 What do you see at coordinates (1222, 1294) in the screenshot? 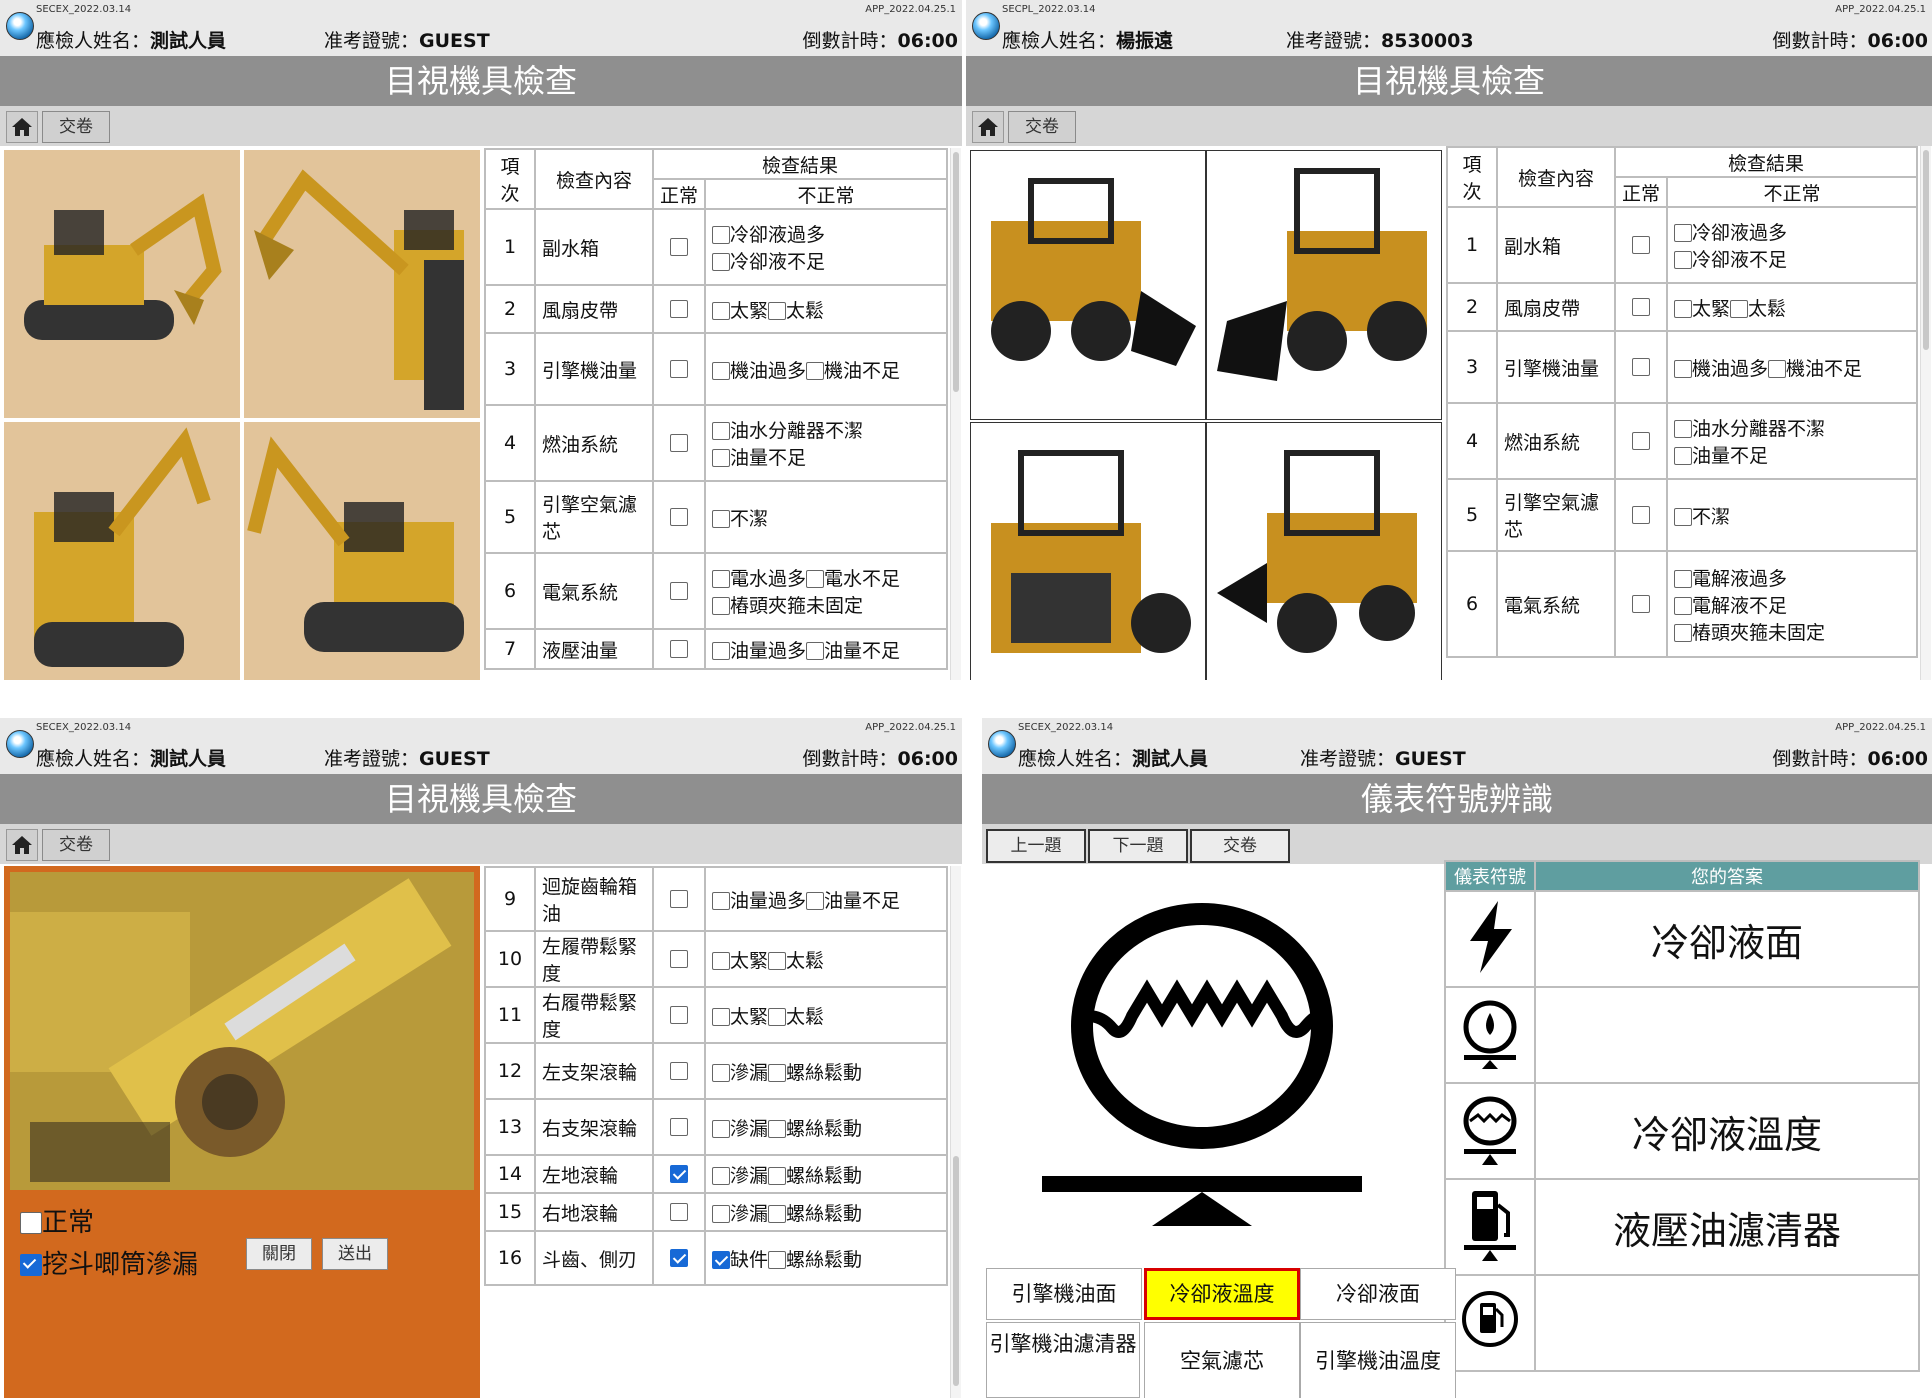
I see `choice-button-selected: 冷卻液溫度` at bounding box center [1222, 1294].